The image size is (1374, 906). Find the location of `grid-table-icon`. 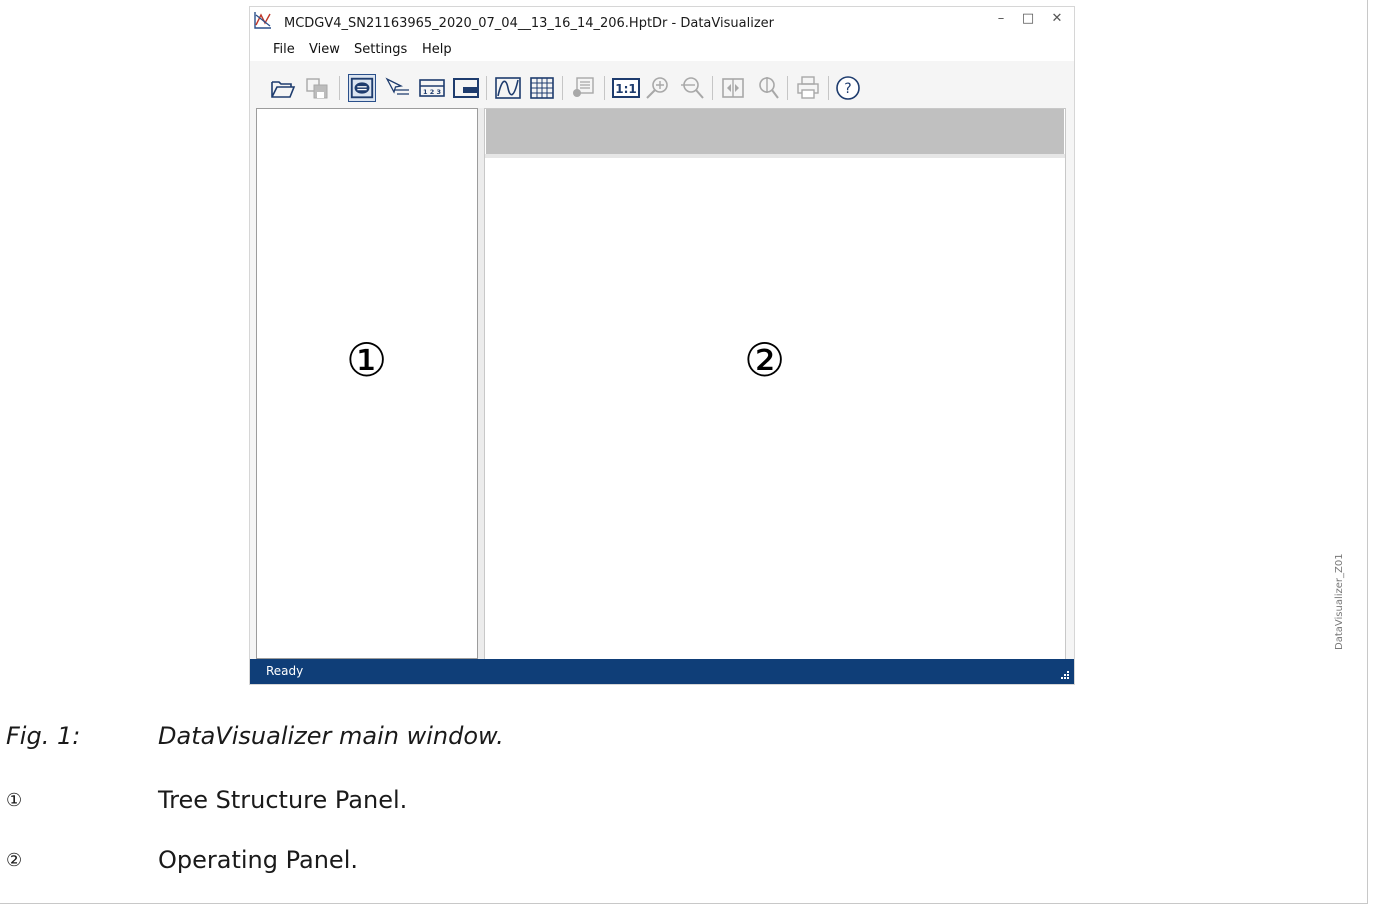

grid-table-icon is located at coordinates (542, 88).